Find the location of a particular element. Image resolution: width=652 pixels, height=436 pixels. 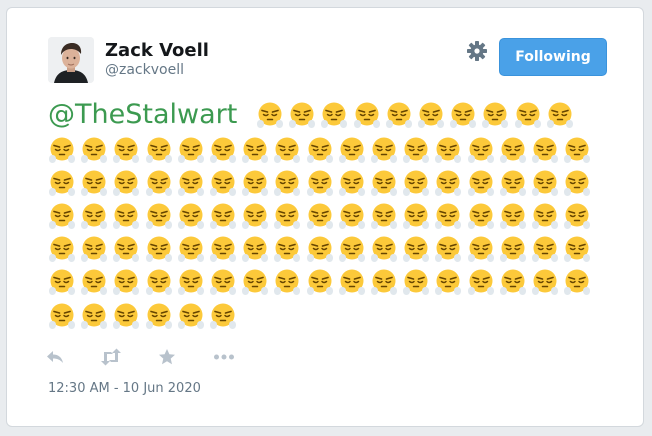

tweet-timestamp: 12:30 AM - 10 Jun 2020 is located at coordinates (124, 388).